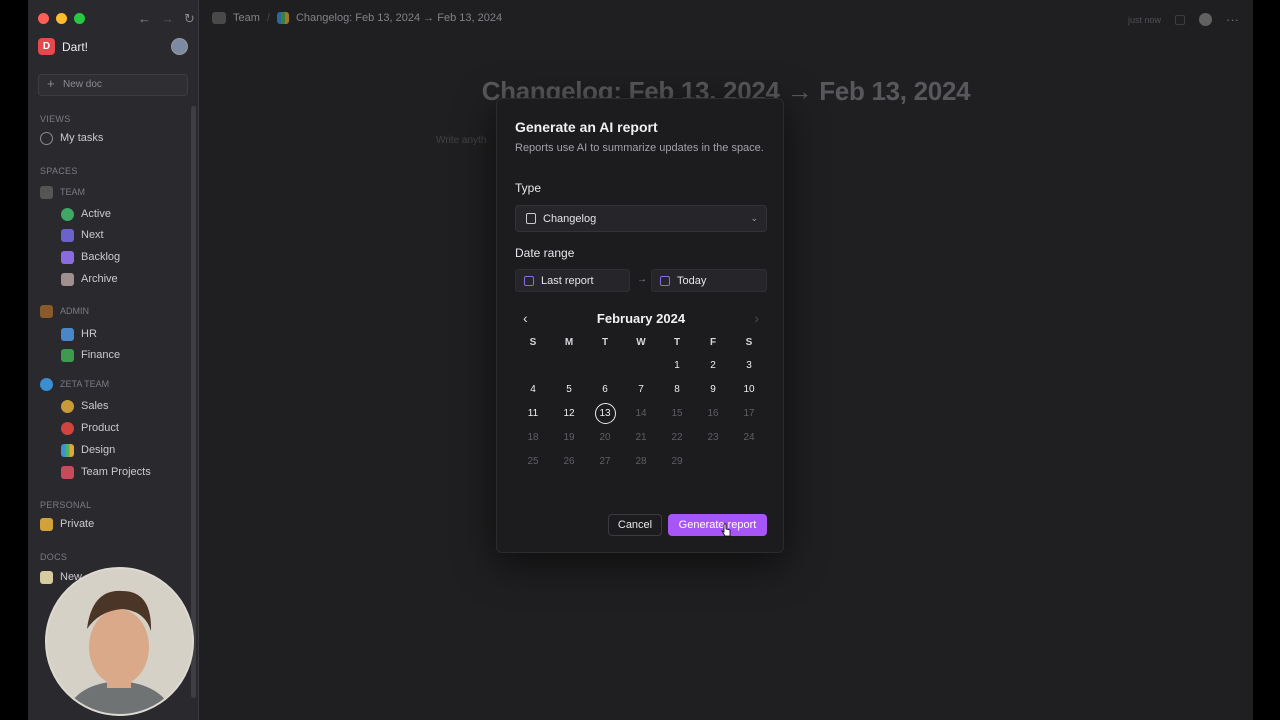 This screenshot has height=720, width=1280. I want to click on date-to-field: Today, so click(709, 280).